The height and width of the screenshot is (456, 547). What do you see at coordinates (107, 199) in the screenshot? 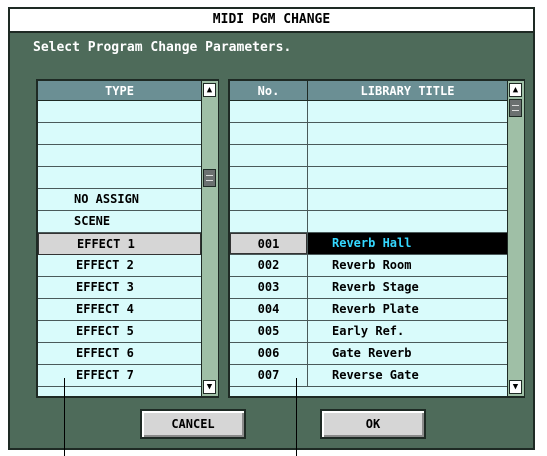
I see `type-item-label: NO ASSIGN` at bounding box center [107, 199].